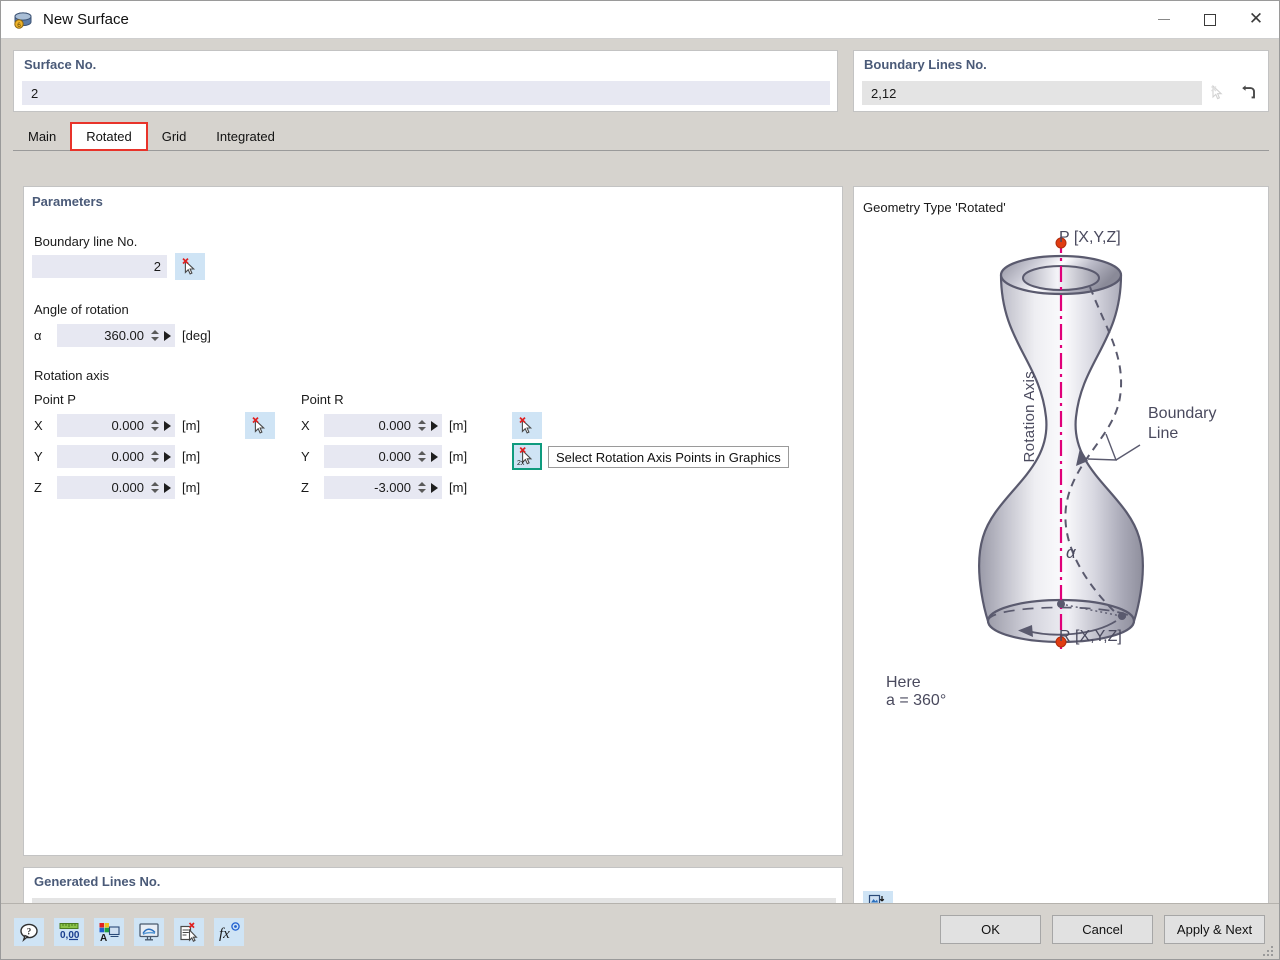 This screenshot has width=1280, height=960. I want to click on close-button: ✕, so click(1256, 19).